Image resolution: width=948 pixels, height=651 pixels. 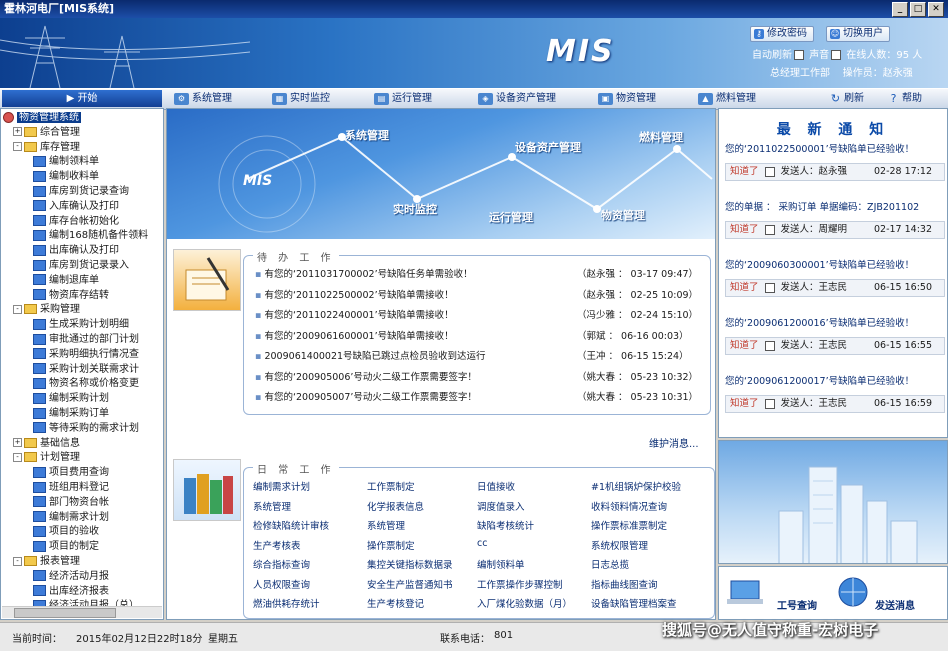 What do you see at coordinates (46, 309) in the screenshot?
I see `tree-folder-item: - 采购管理` at bounding box center [46, 309].